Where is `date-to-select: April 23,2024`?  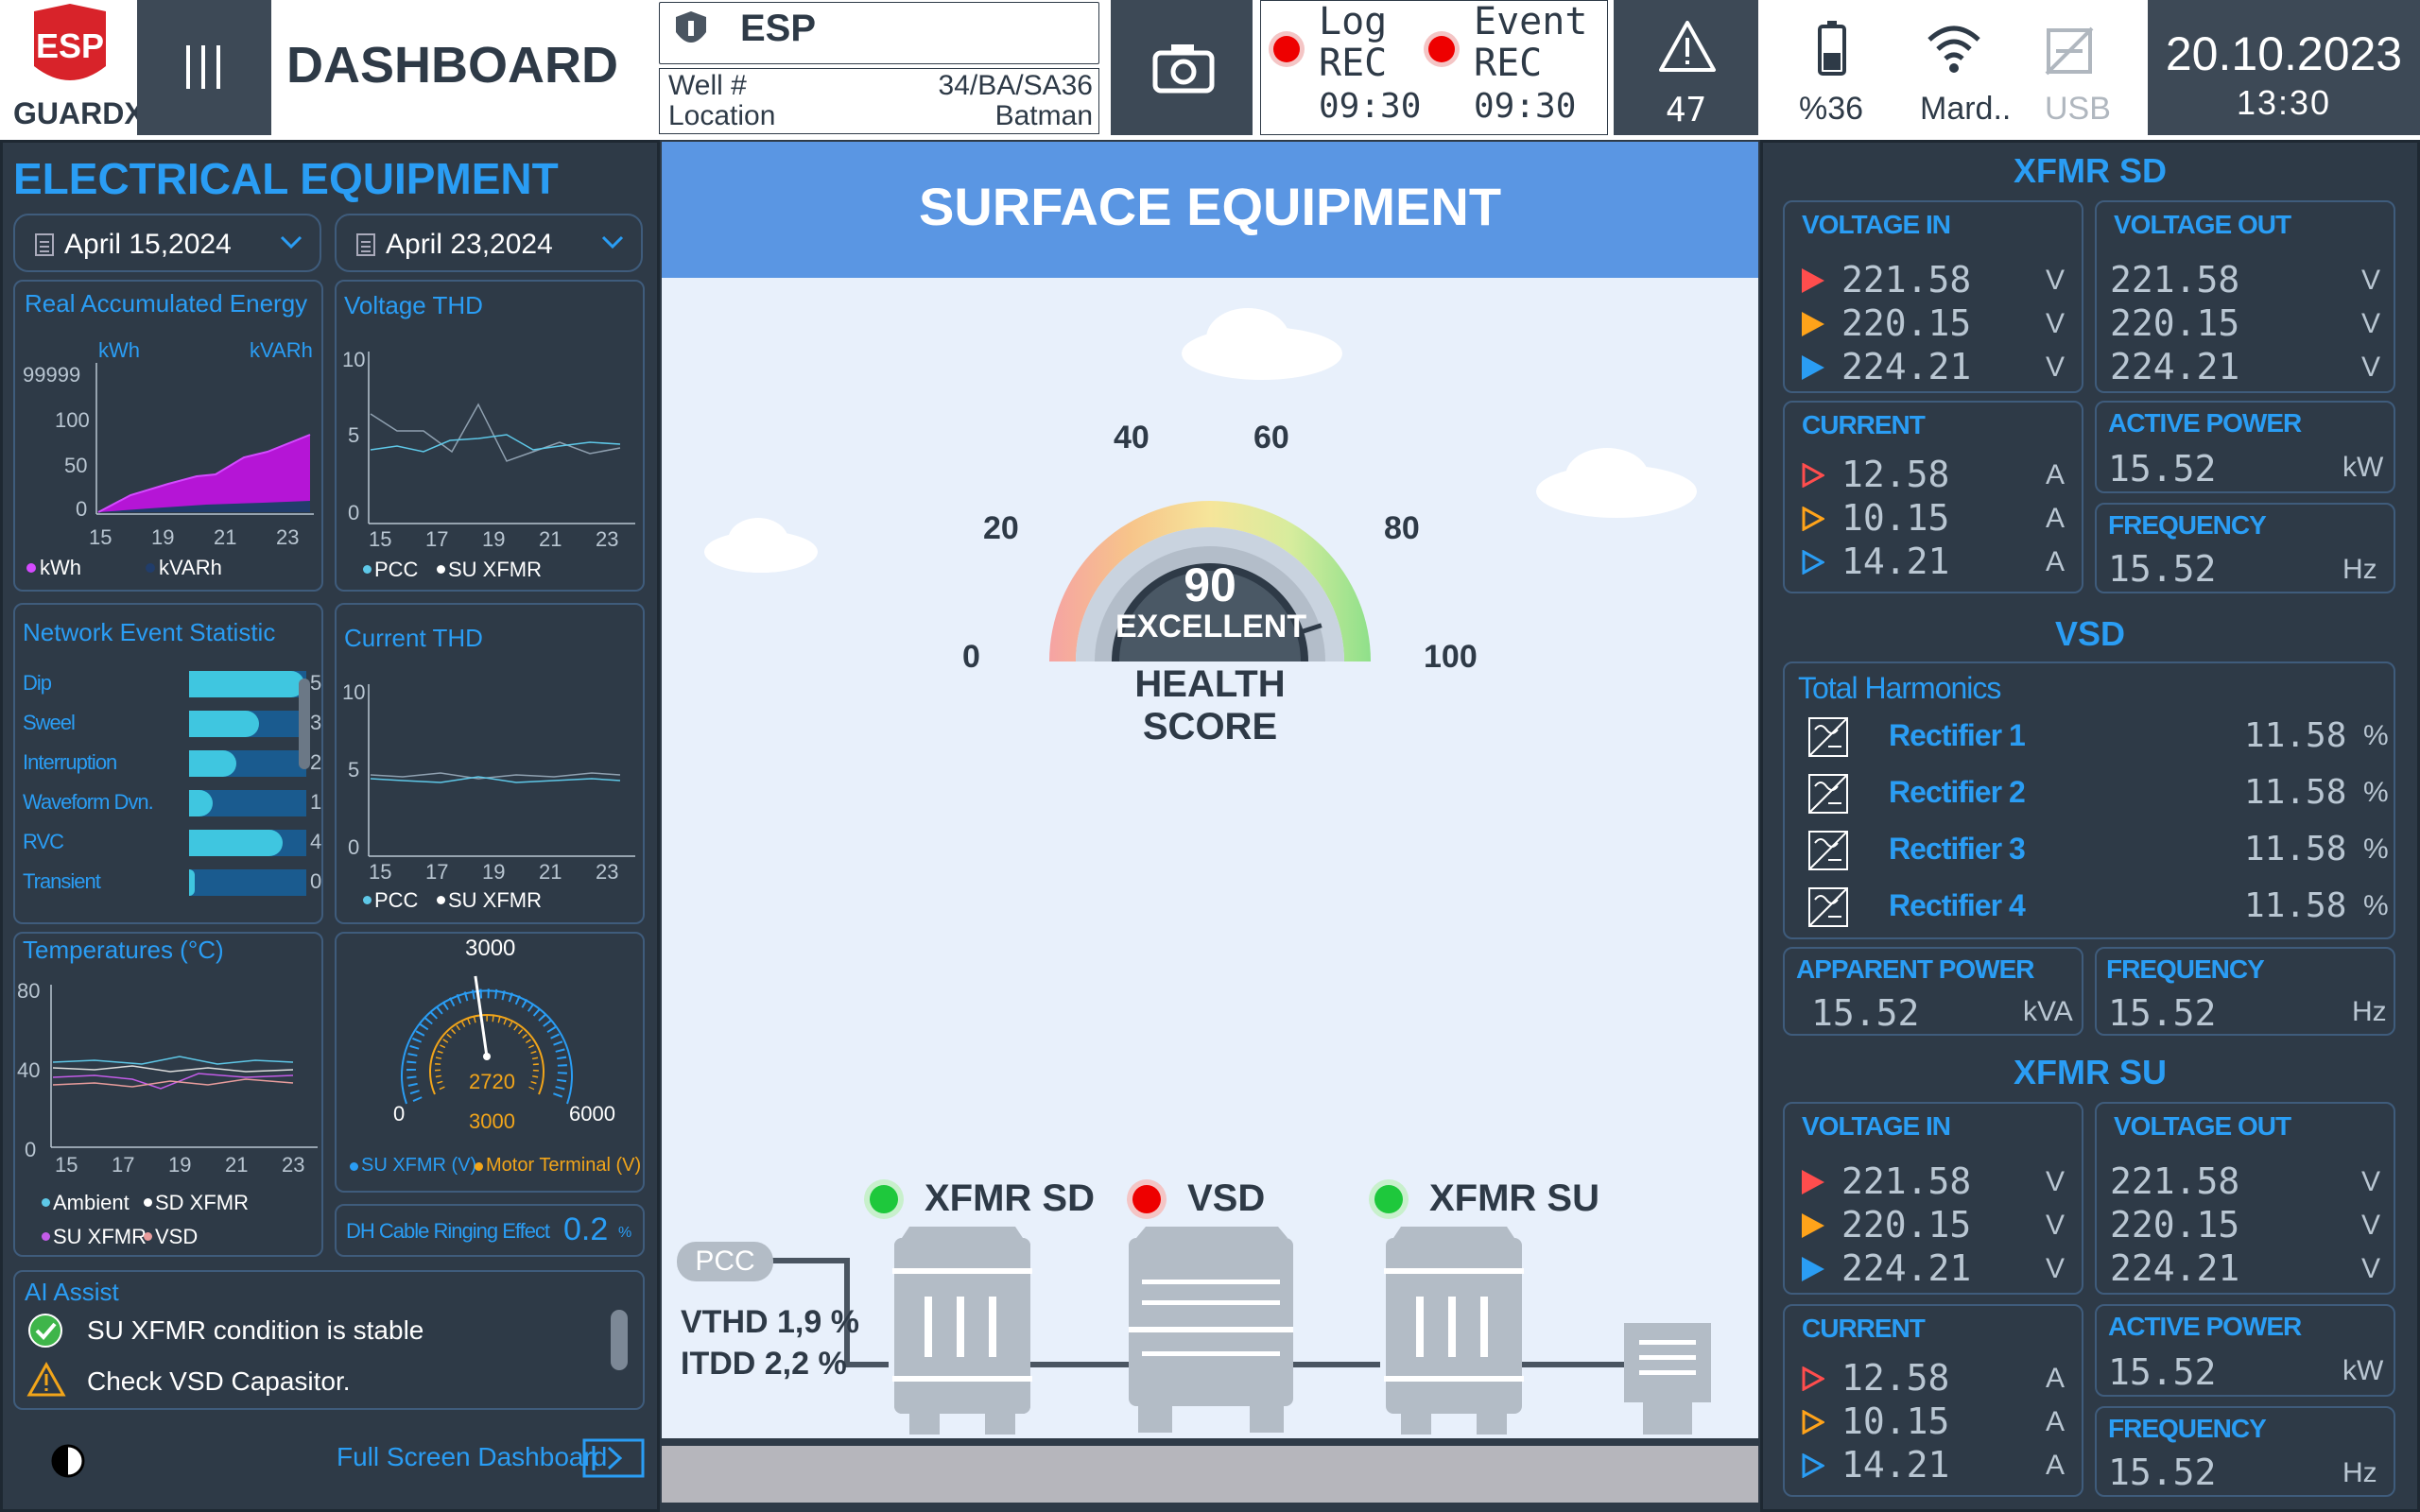 date-to-select: April 23,2024 is located at coordinates (489, 243).